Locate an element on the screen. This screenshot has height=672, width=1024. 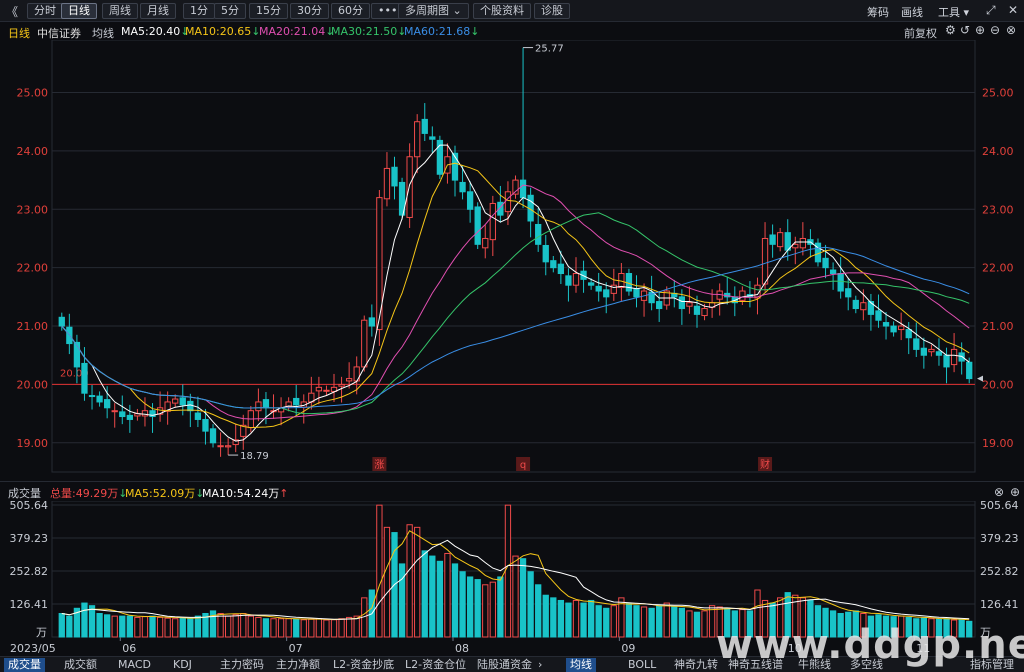
indicator-tab-6: L2-资金抄底 is located at coordinates (363, 665).